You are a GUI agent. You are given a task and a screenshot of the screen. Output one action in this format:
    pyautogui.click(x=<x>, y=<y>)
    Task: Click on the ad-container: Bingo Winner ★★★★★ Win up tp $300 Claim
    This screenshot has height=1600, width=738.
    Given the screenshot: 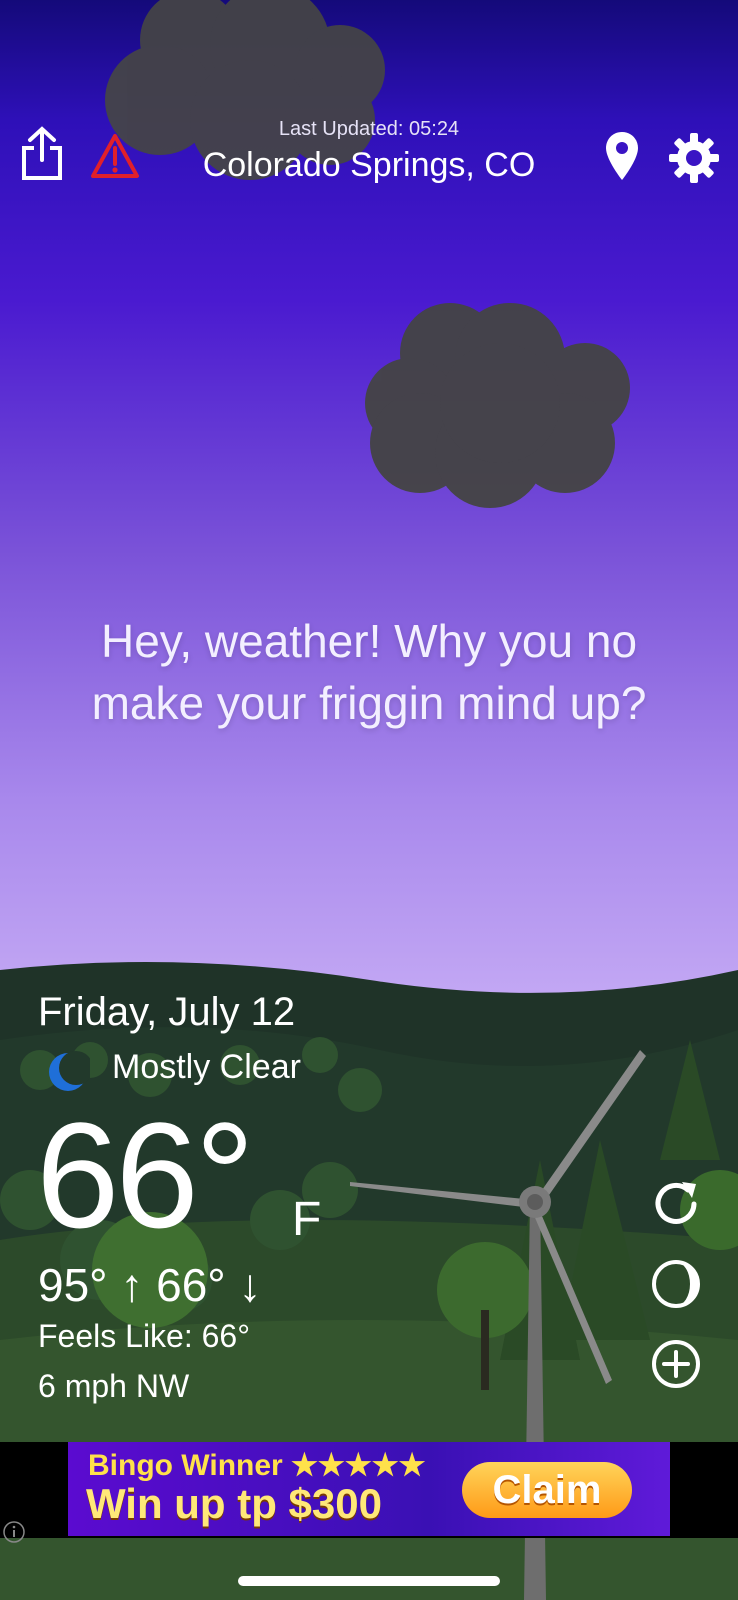 What is the action you would take?
    pyautogui.click(x=369, y=1492)
    